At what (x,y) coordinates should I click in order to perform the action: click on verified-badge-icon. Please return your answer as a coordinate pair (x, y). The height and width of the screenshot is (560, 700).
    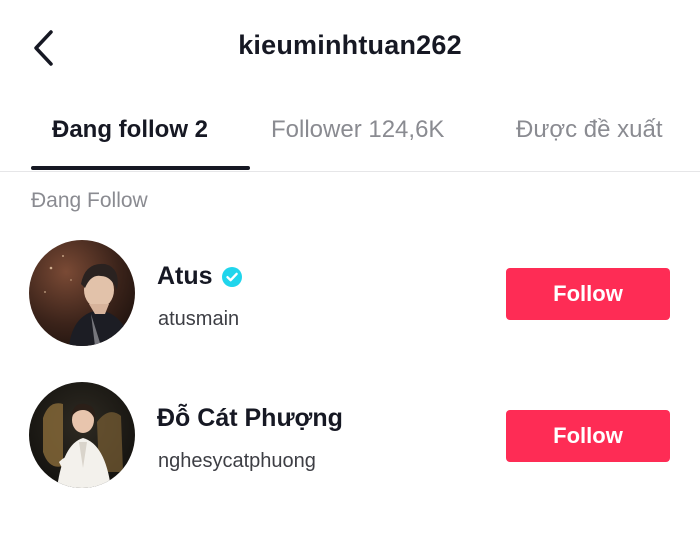
    Looking at the image, I should click on (232, 277).